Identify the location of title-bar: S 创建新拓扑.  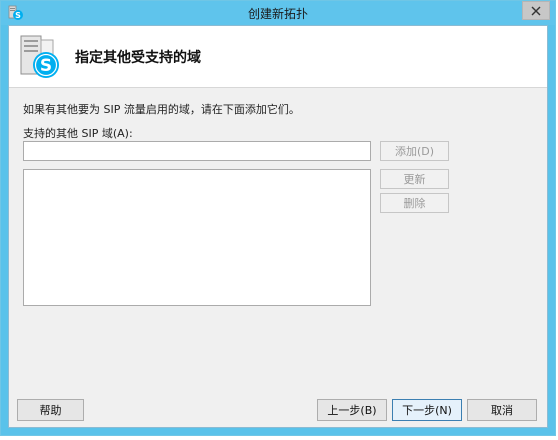
(278, 13).